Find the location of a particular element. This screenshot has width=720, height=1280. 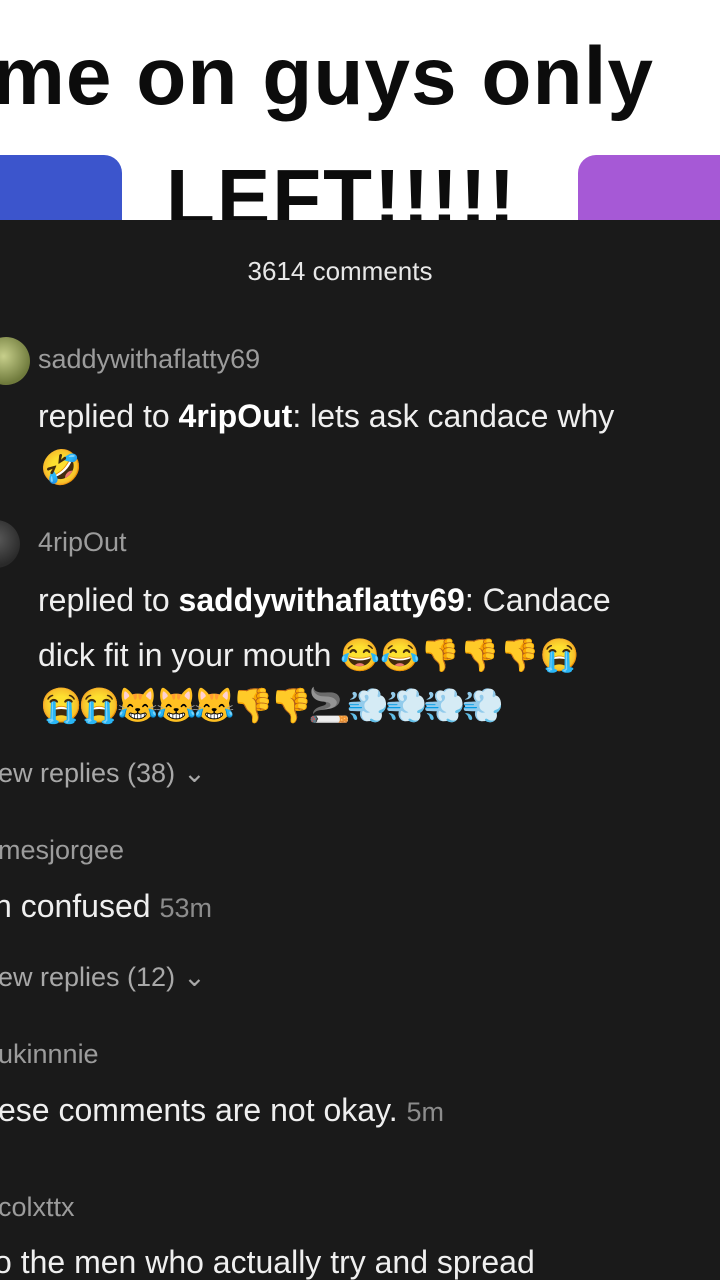

comment-username: ukinnnie is located at coordinates (49, 1054).